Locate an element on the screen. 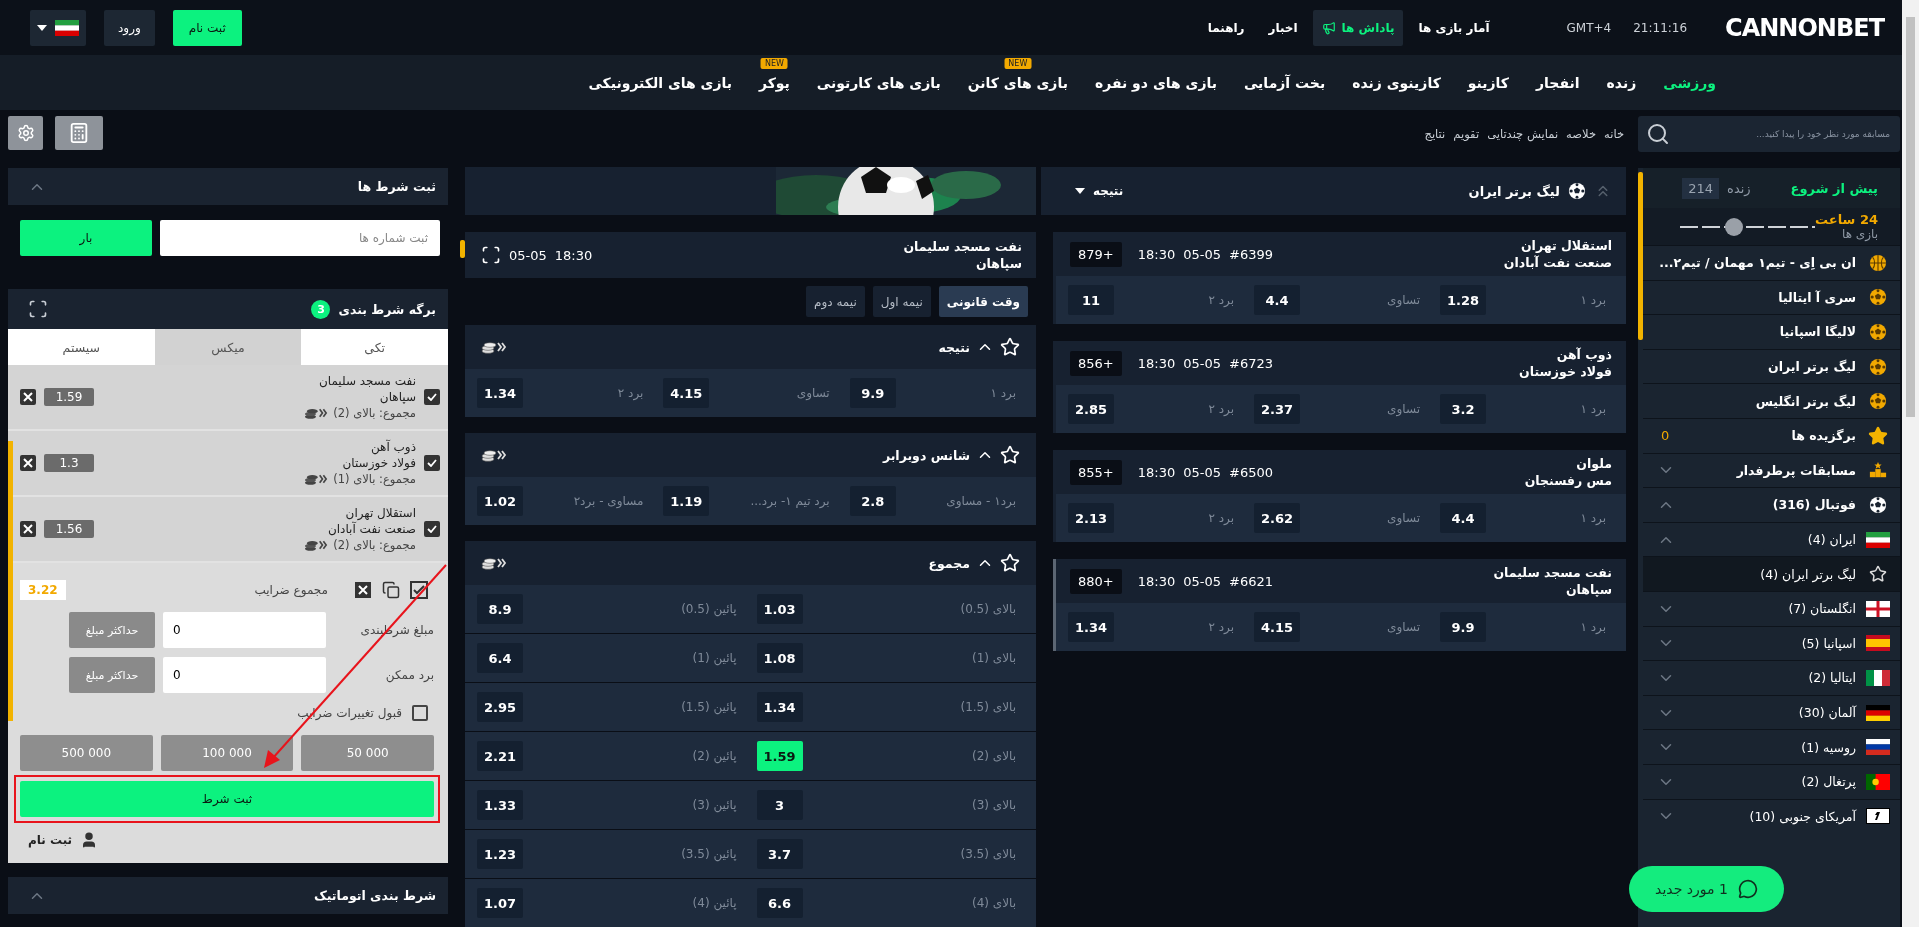 The image size is (1919, 927). odds-button: 8.9 is located at coordinates (500, 609).